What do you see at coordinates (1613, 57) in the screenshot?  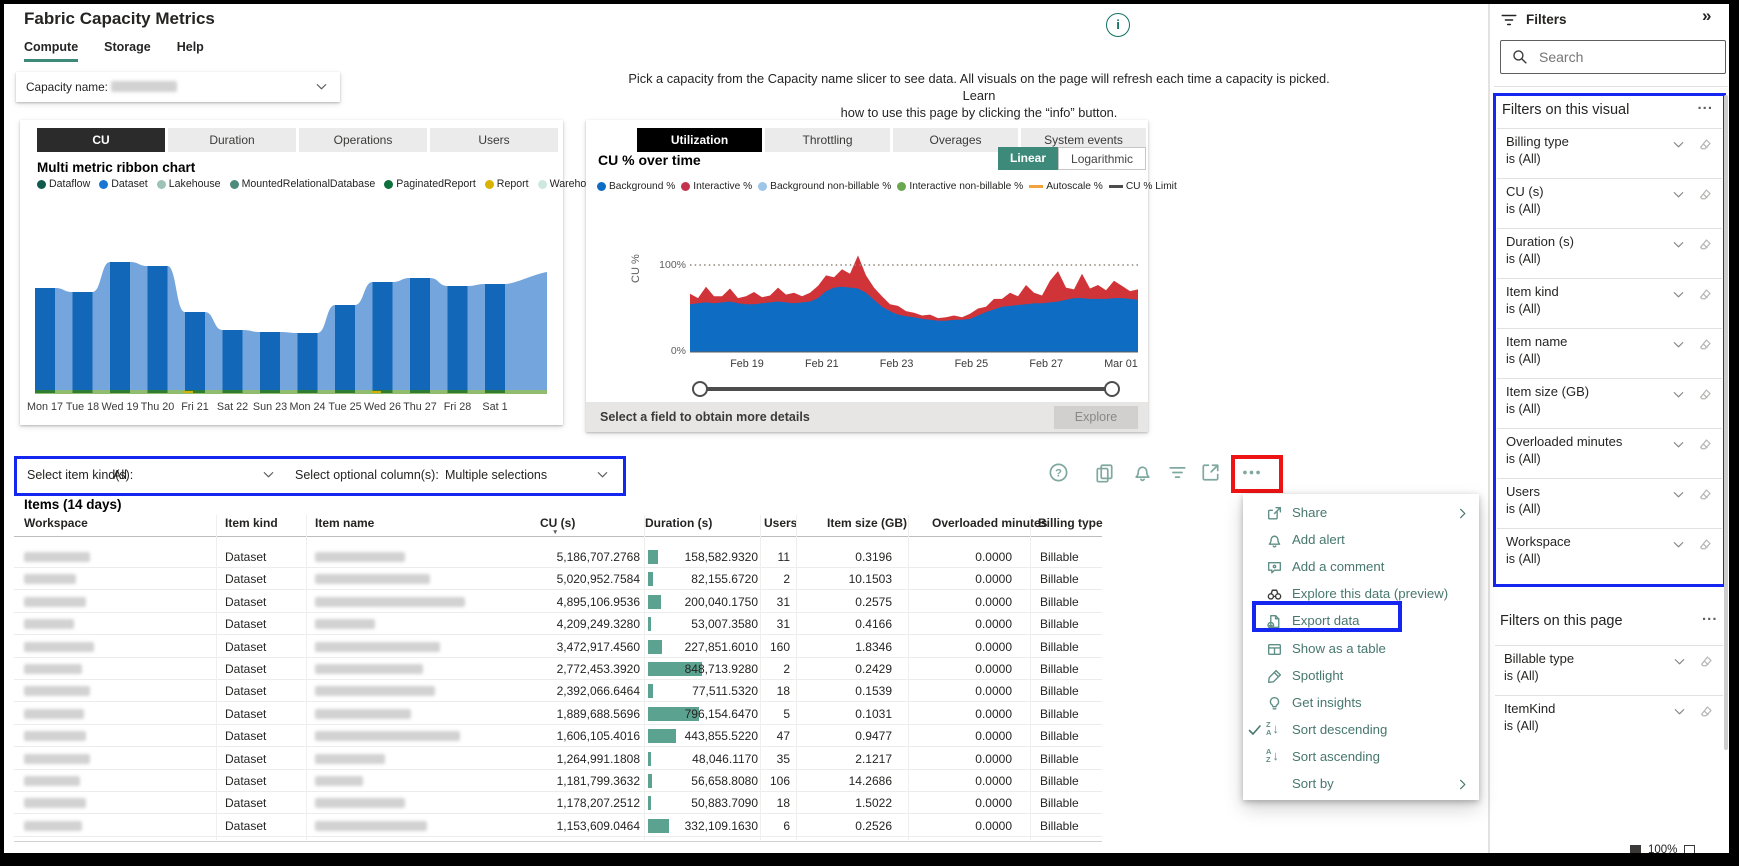 I see `filters-search-input` at bounding box center [1613, 57].